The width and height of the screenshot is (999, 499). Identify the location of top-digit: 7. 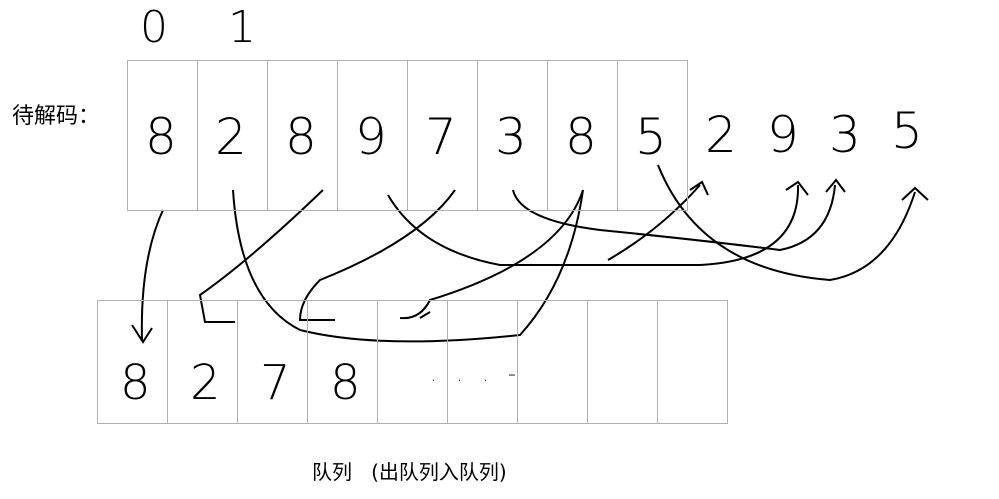
(441, 137).